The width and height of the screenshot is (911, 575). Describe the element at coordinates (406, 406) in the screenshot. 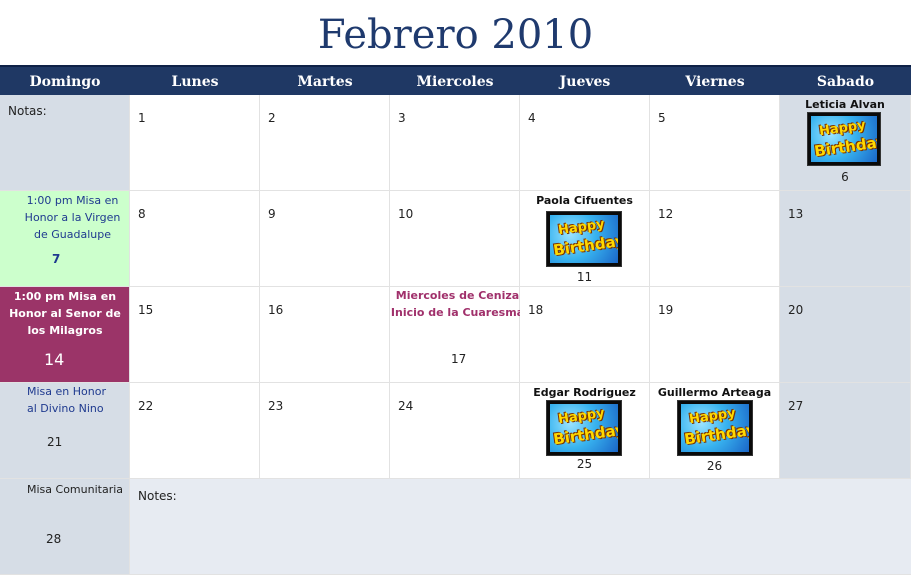

I see `day-number: 24` at that location.